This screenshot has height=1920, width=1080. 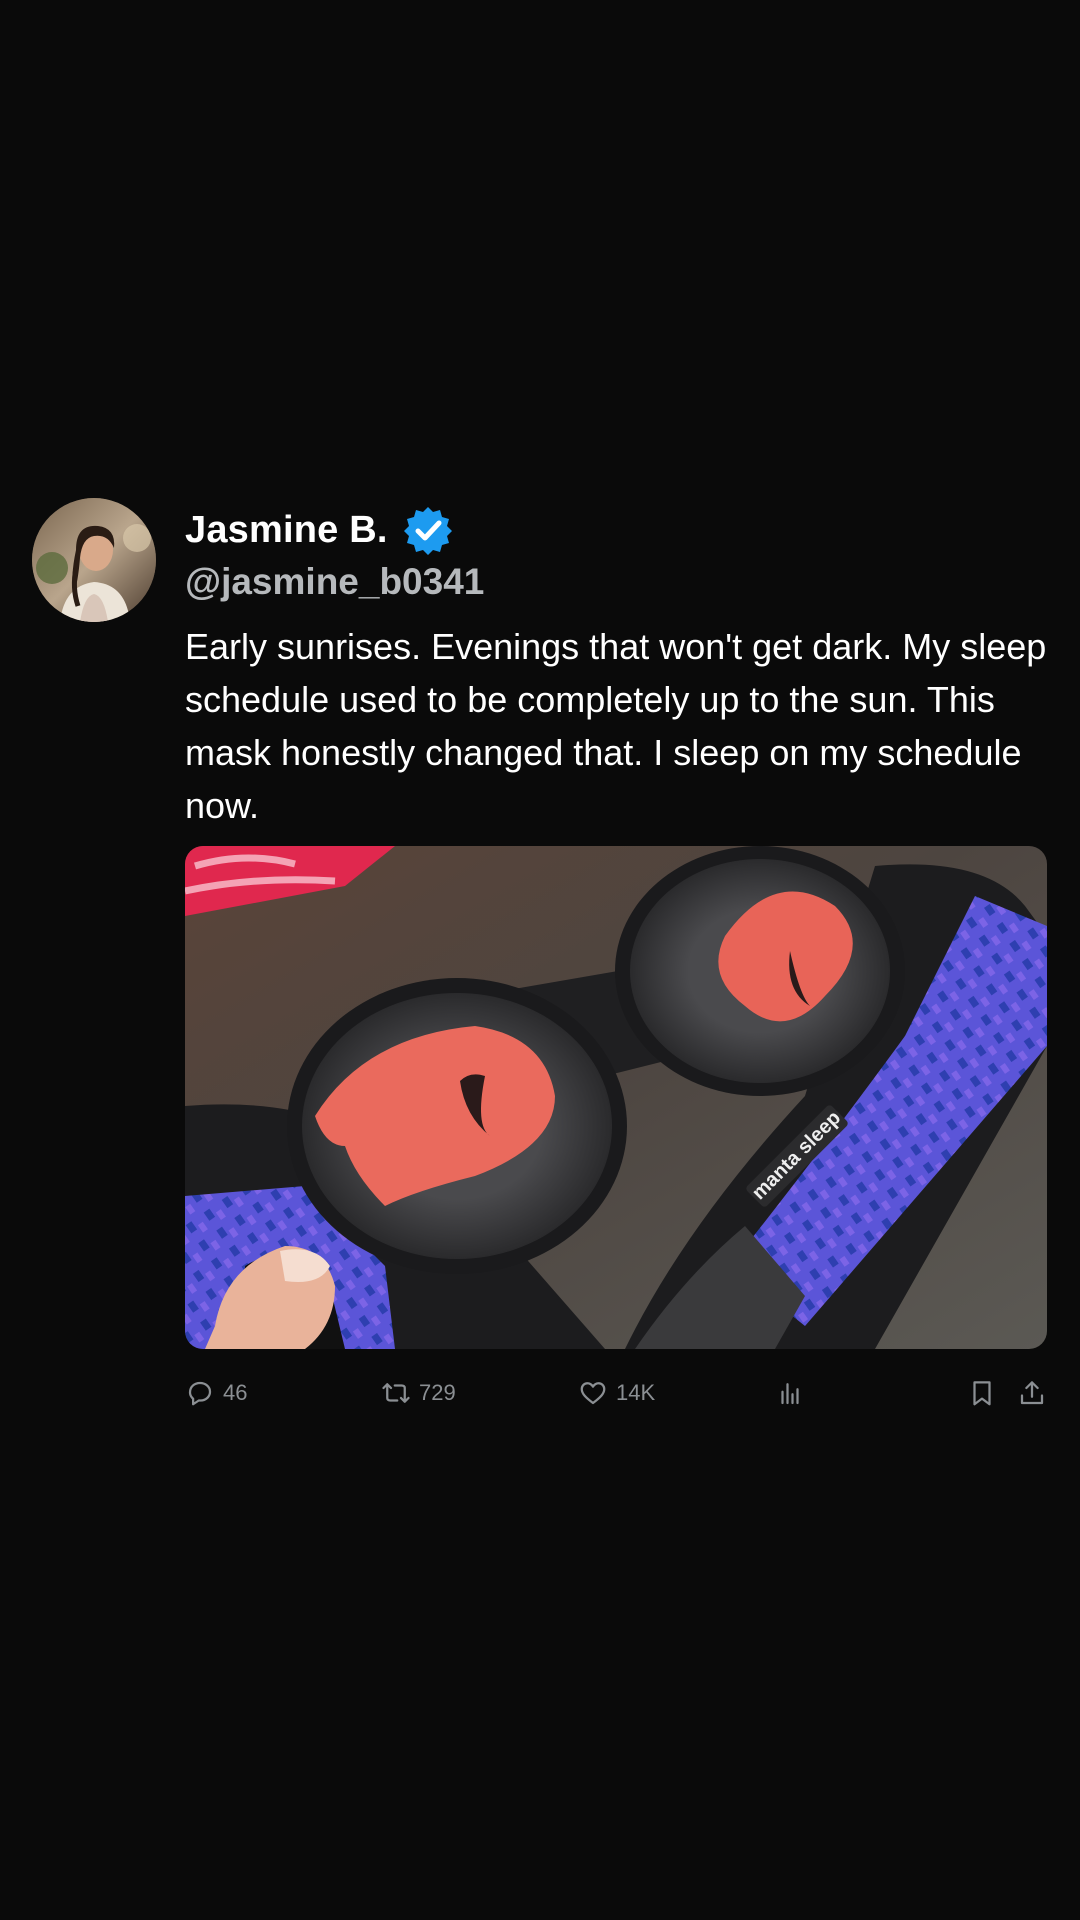 I want to click on bookmark-icon, so click(x=982, y=1393).